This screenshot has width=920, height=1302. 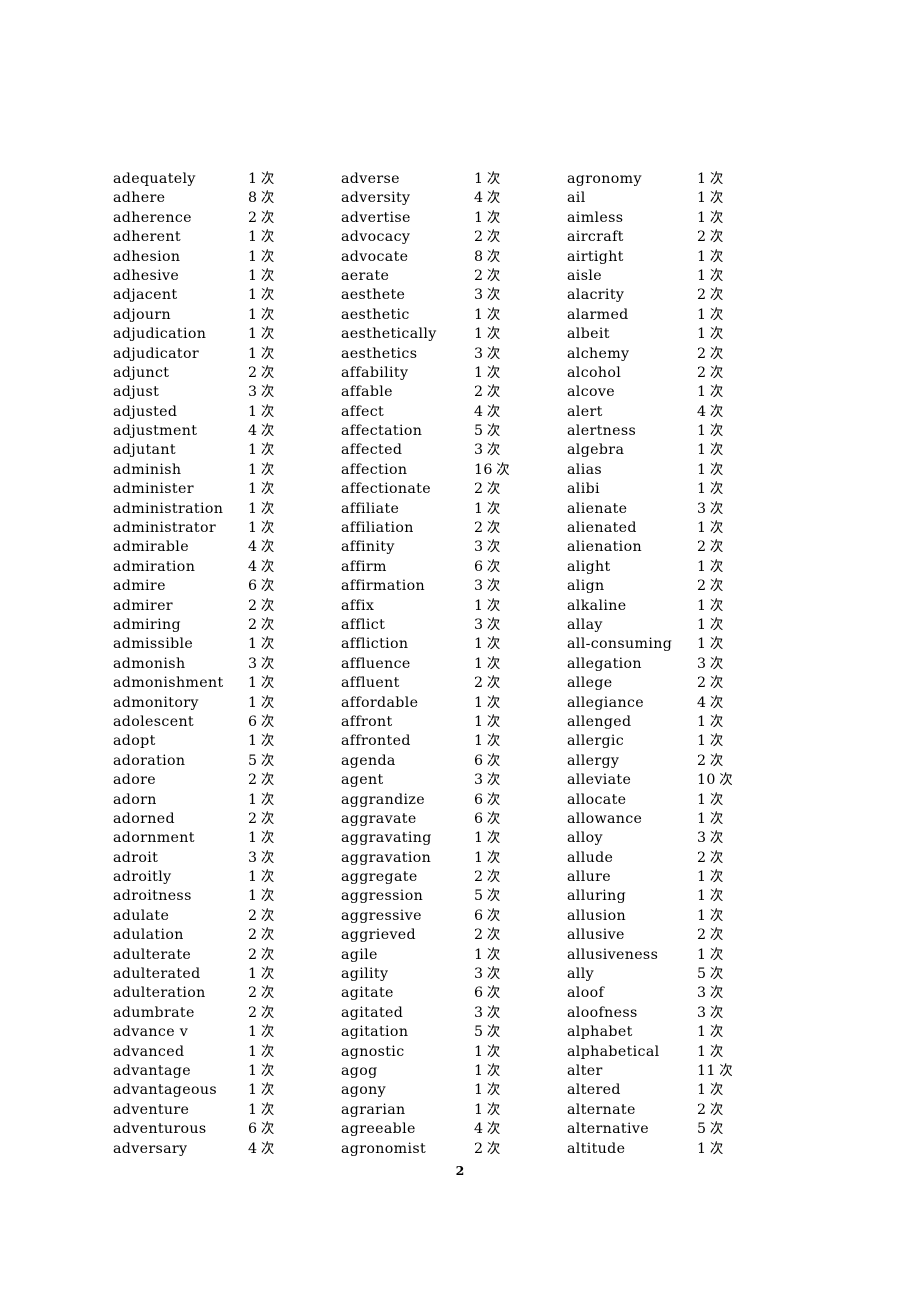 I want to click on vocabulary-entry-row: agitation 5 次, so click(x=454, y=1032).